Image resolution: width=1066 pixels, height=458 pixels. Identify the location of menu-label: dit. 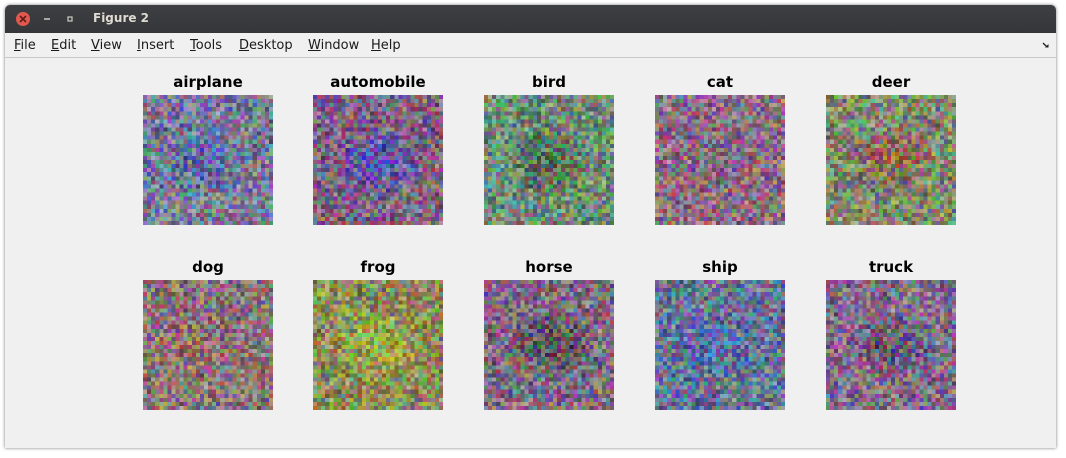
(68, 45).